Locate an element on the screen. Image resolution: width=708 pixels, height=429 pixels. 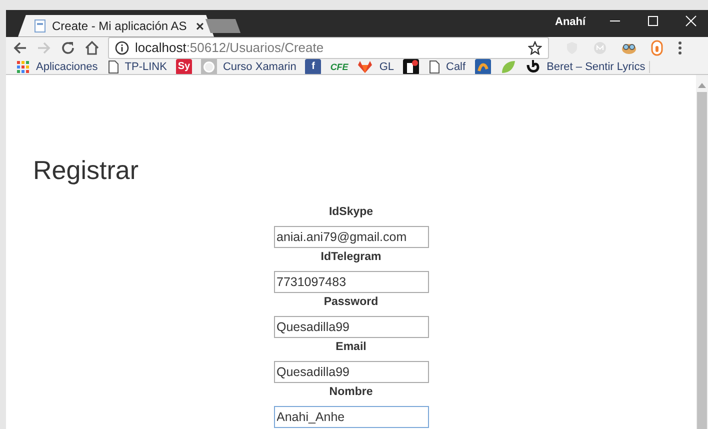
back-icon is located at coordinates (20, 48).